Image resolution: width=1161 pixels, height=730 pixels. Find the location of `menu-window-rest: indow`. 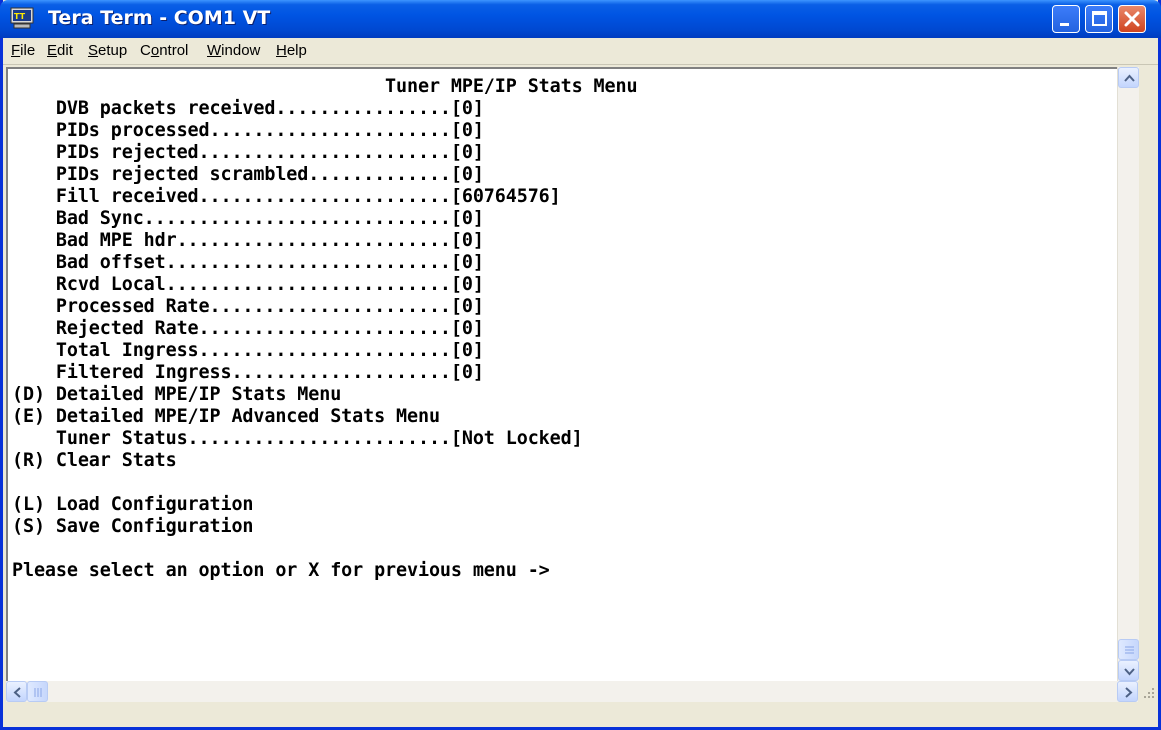

menu-window-rest: indow is located at coordinates (241, 50).